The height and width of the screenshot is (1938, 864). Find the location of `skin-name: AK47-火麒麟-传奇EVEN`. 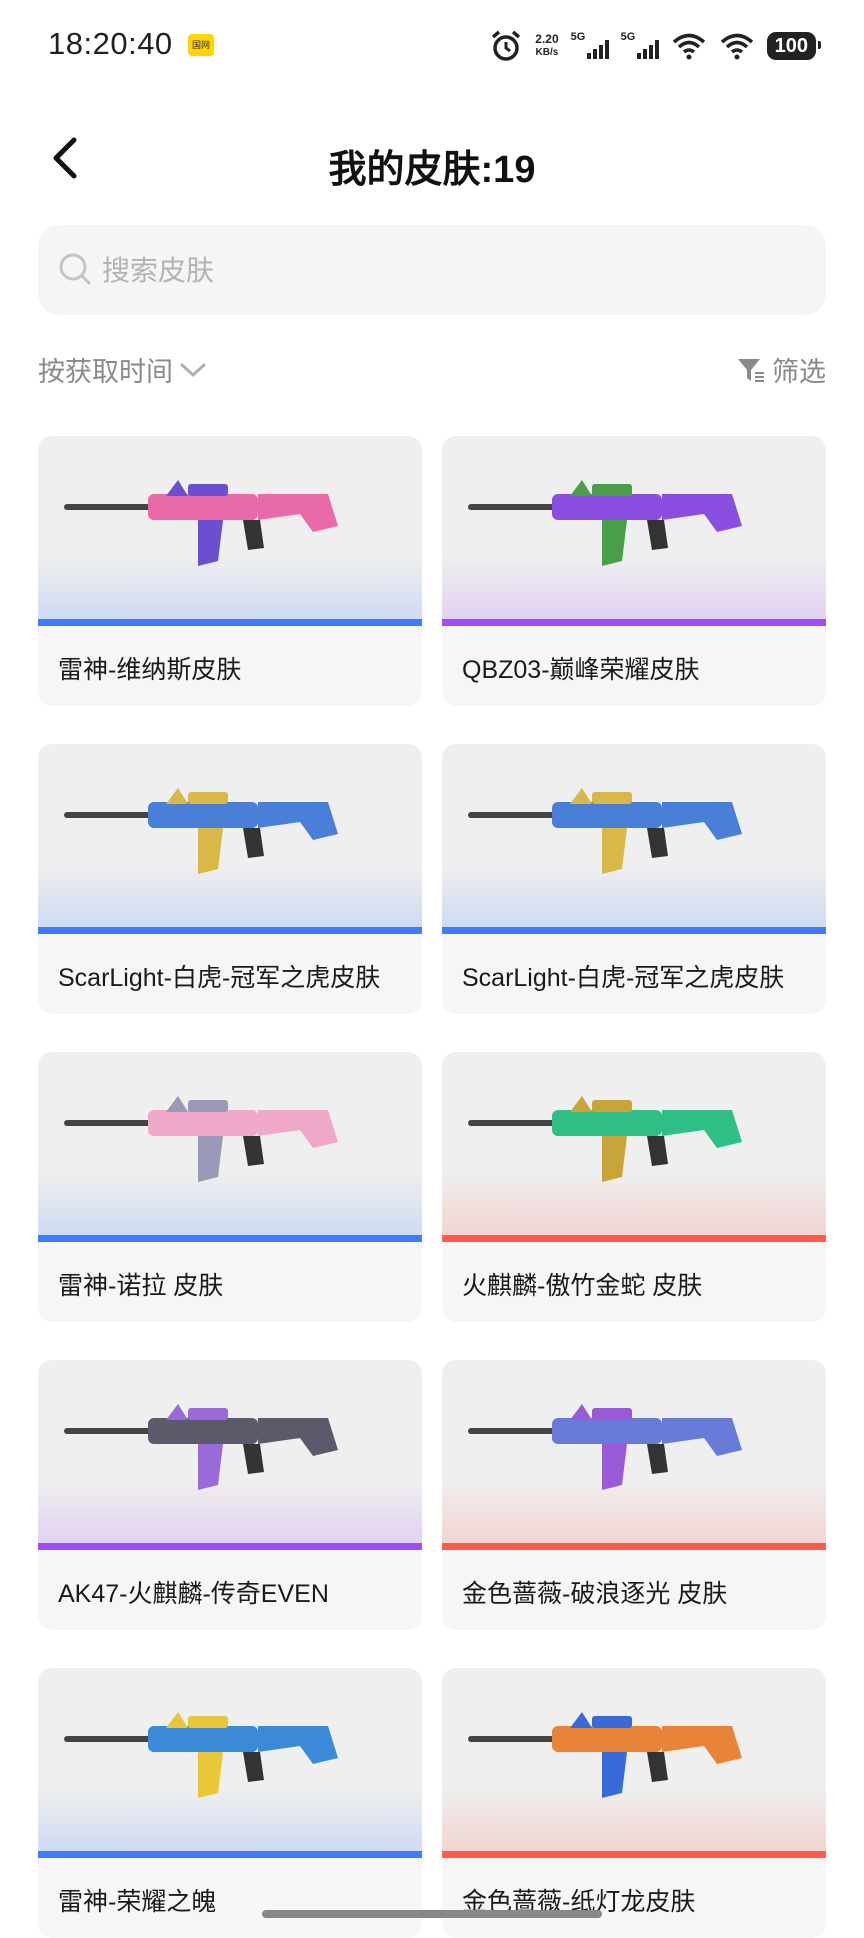

skin-name: AK47-火麒麟-传奇EVEN is located at coordinates (193, 1594).